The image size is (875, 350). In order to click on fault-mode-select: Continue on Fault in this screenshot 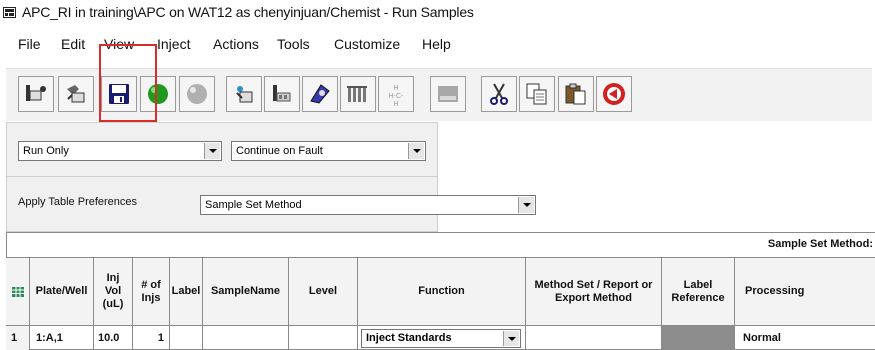, I will do `click(328, 151)`.